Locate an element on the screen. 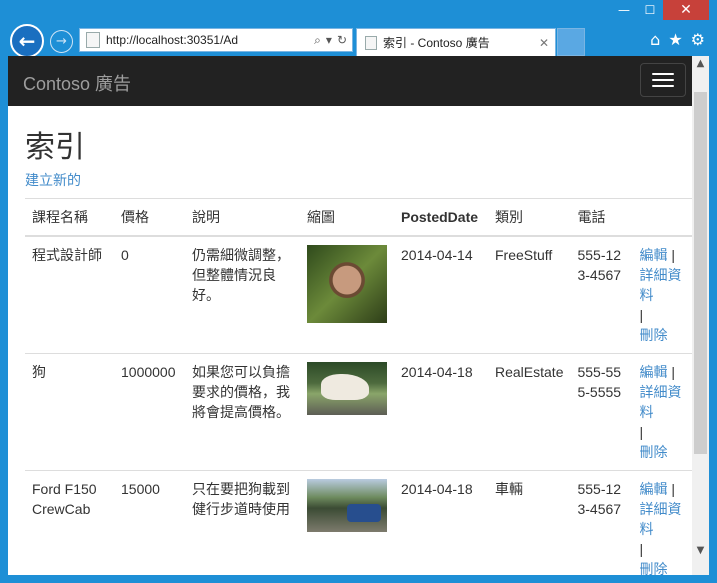  browser-icons: ⌂ ★ ⚙ is located at coordinates (677, 39).